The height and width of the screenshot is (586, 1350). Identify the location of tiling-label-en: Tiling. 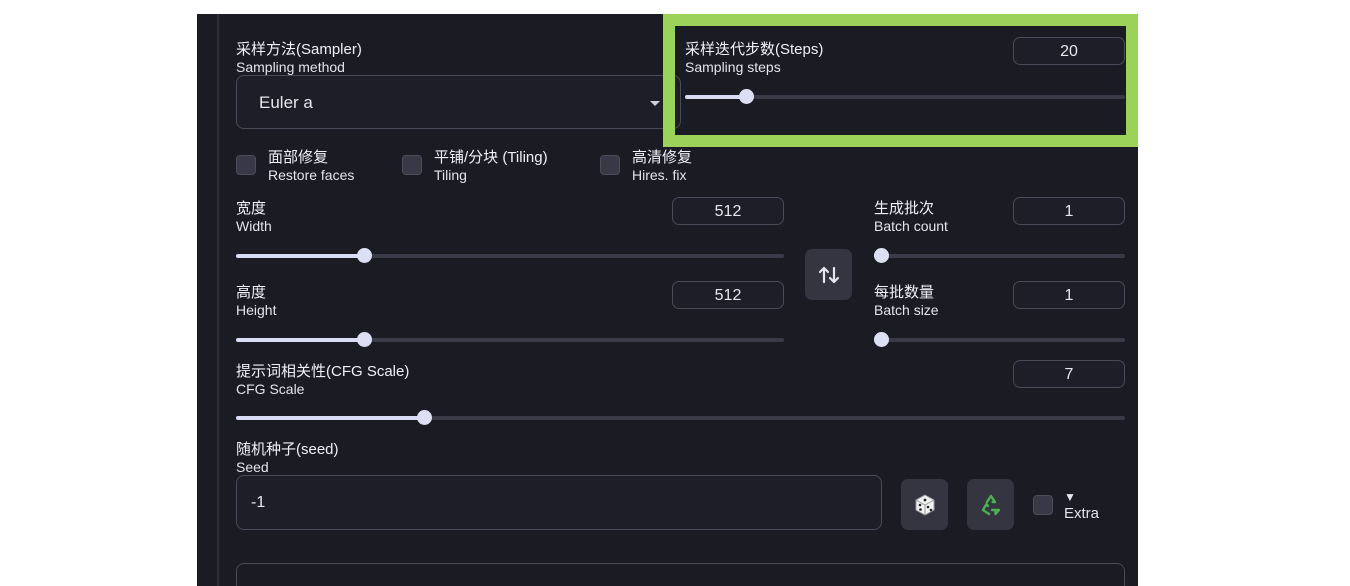
(450, 175).